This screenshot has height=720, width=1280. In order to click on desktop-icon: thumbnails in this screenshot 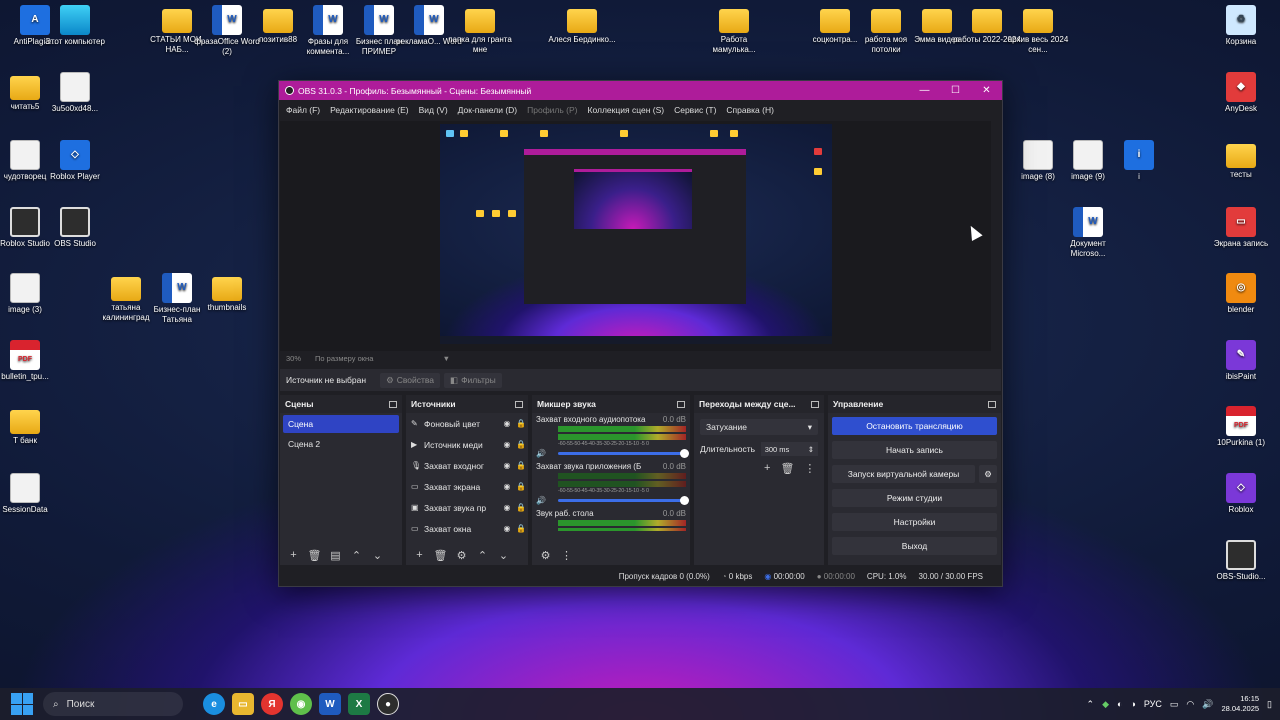, I will do `click(227, 293)`.